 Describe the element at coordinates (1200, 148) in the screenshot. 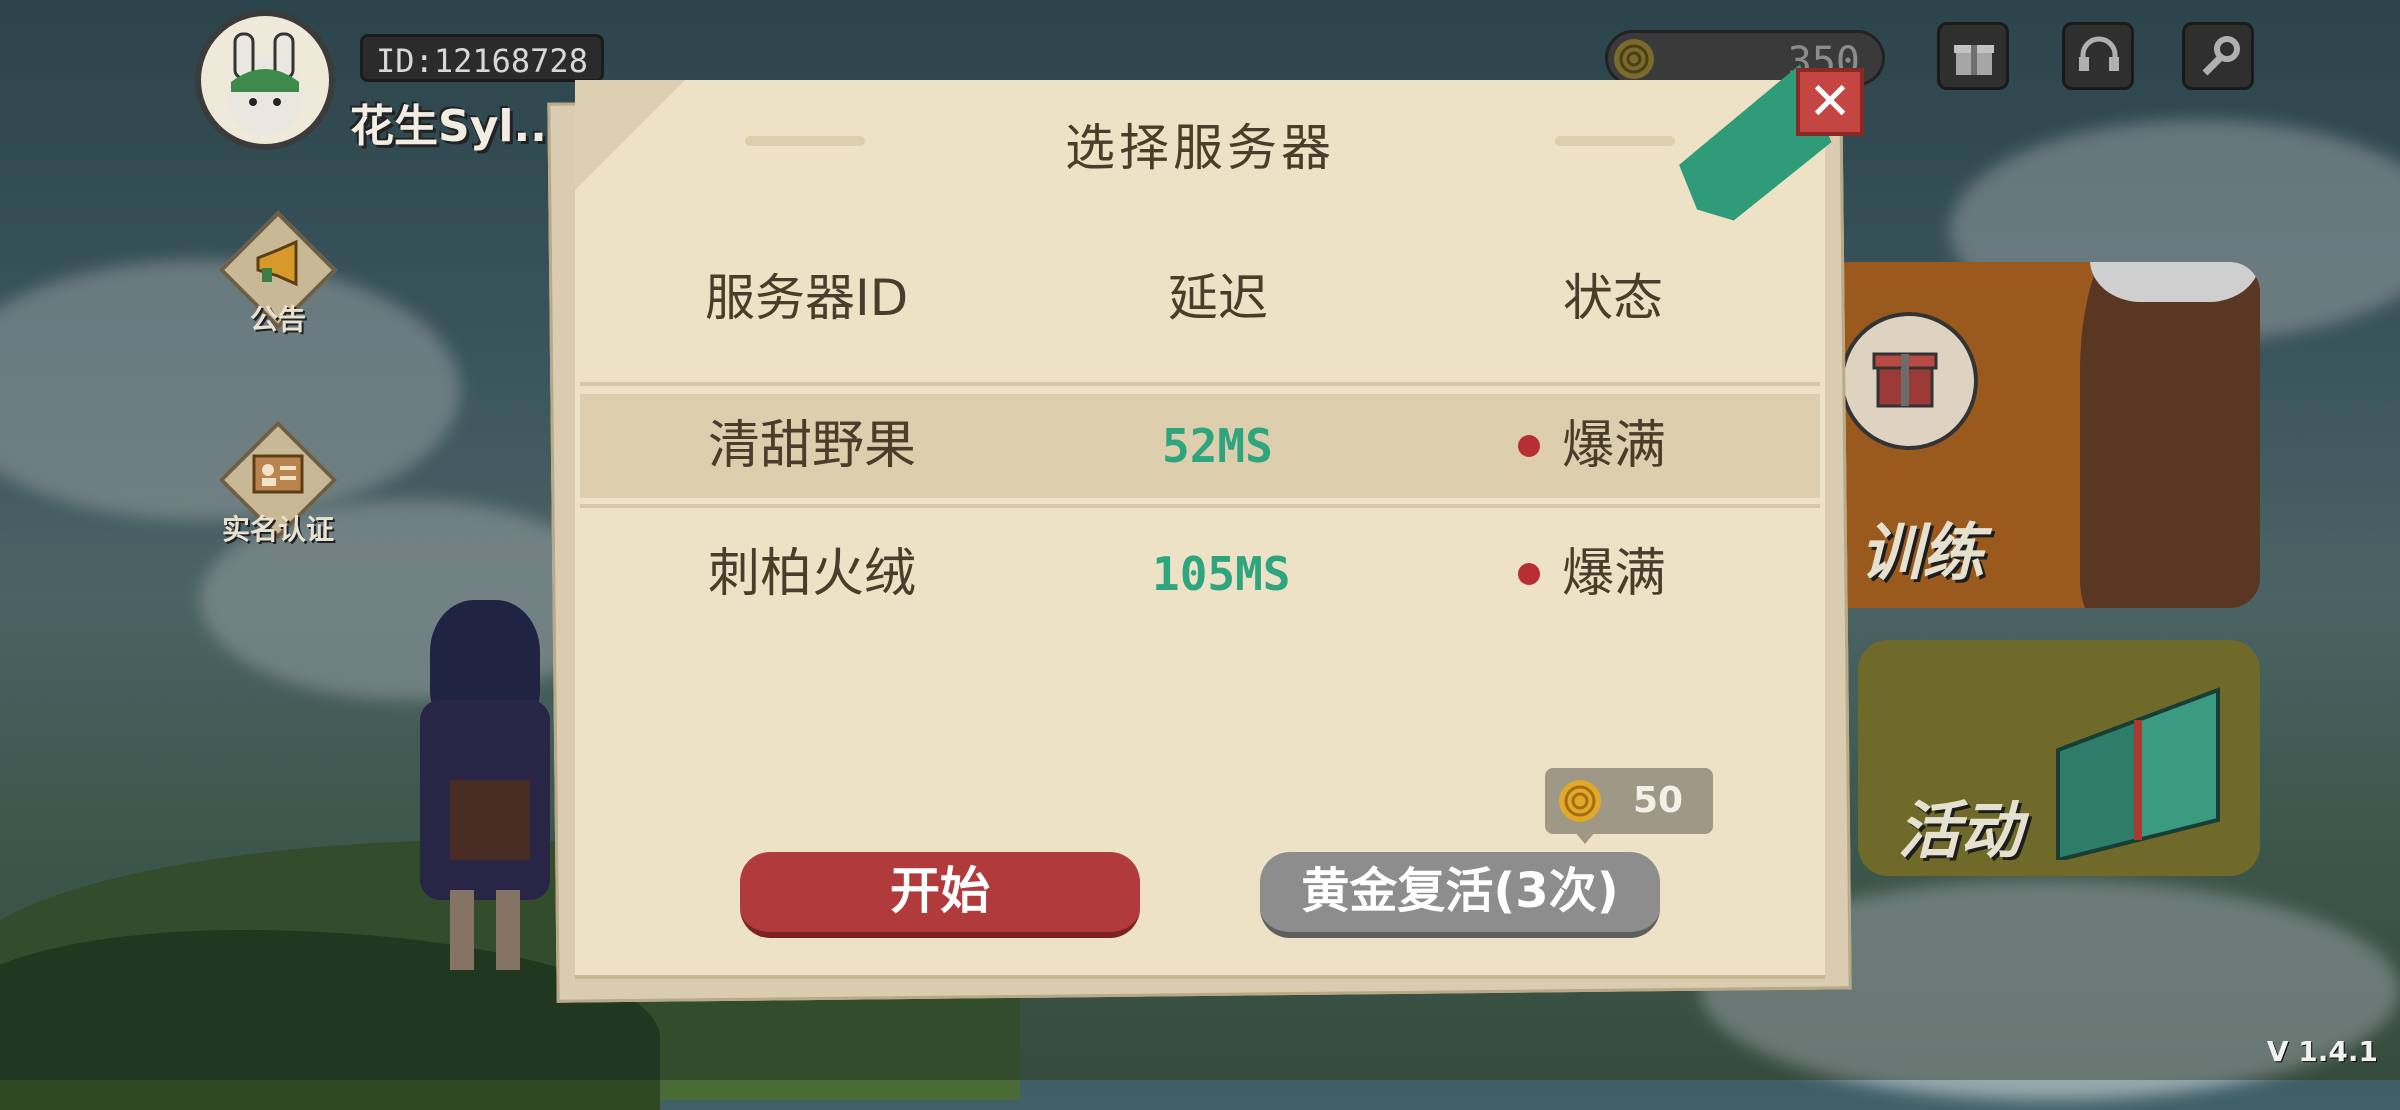

I see `dialog-title: 选择服务器` at that location.